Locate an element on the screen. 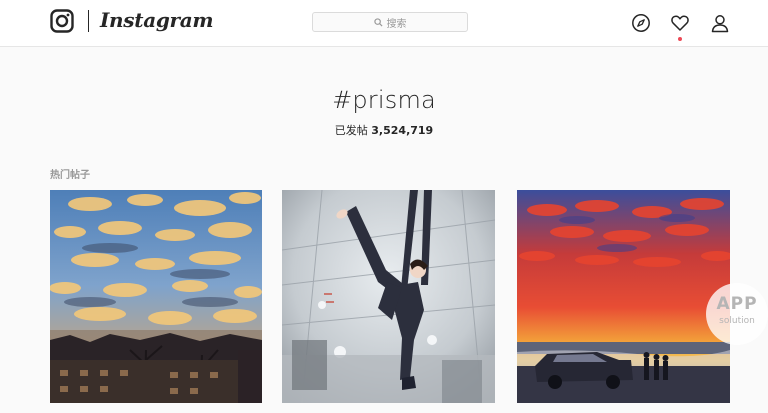  post-count: 已发帖 3,524,719 is located at coordinates (384, 130).